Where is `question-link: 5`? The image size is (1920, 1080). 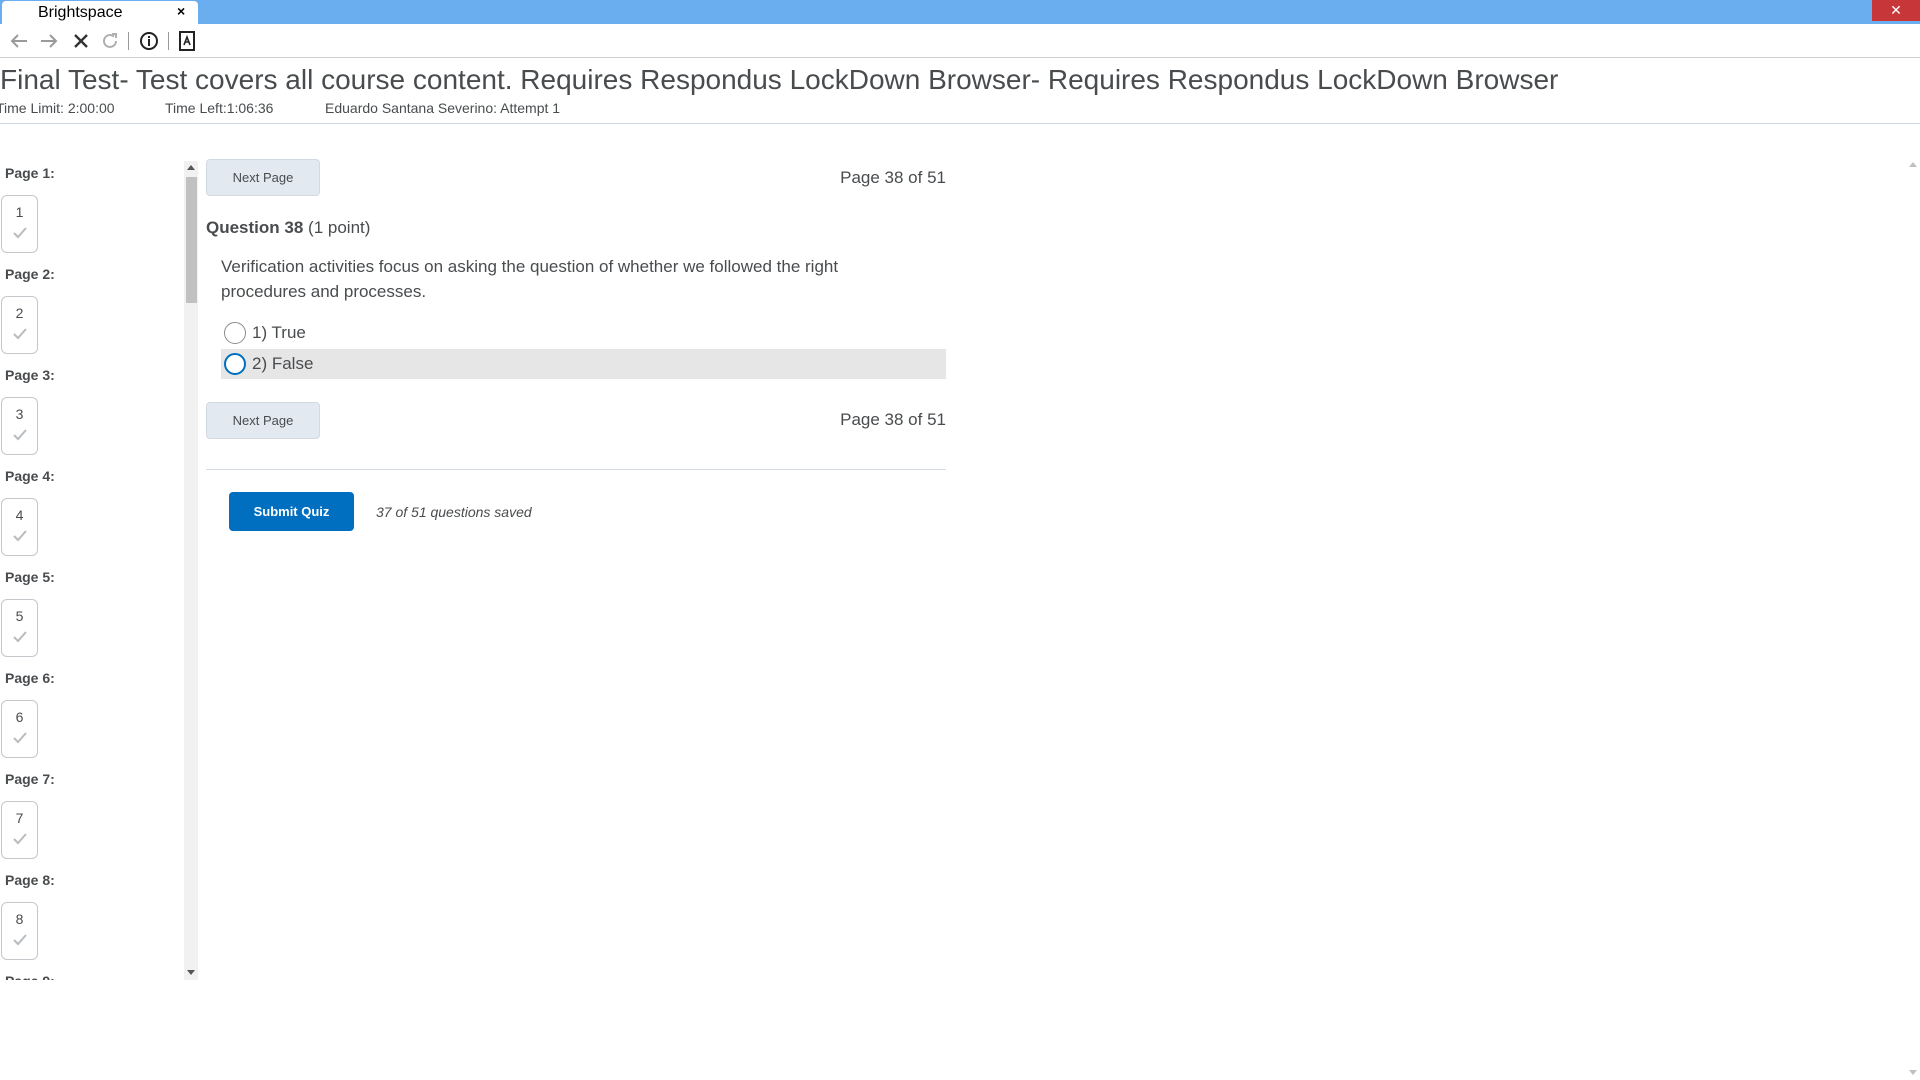
question-link: 5 is located at coordinates (19, 628).